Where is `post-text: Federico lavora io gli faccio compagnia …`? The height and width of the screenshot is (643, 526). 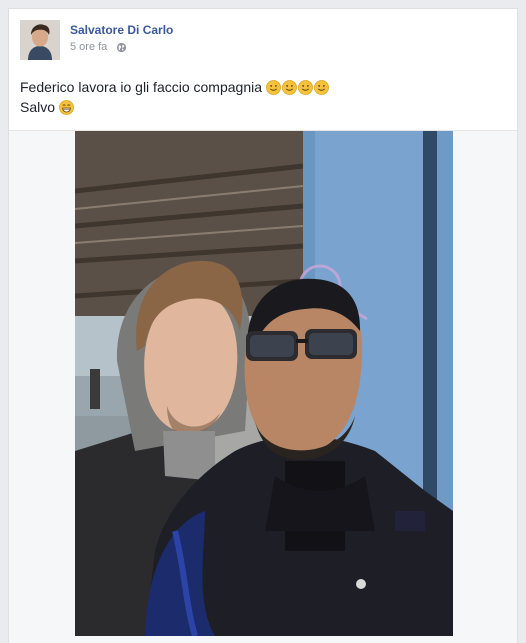 post-text: Federico lavora io gli faccio compagnia … is located at coordinates (175, 97).